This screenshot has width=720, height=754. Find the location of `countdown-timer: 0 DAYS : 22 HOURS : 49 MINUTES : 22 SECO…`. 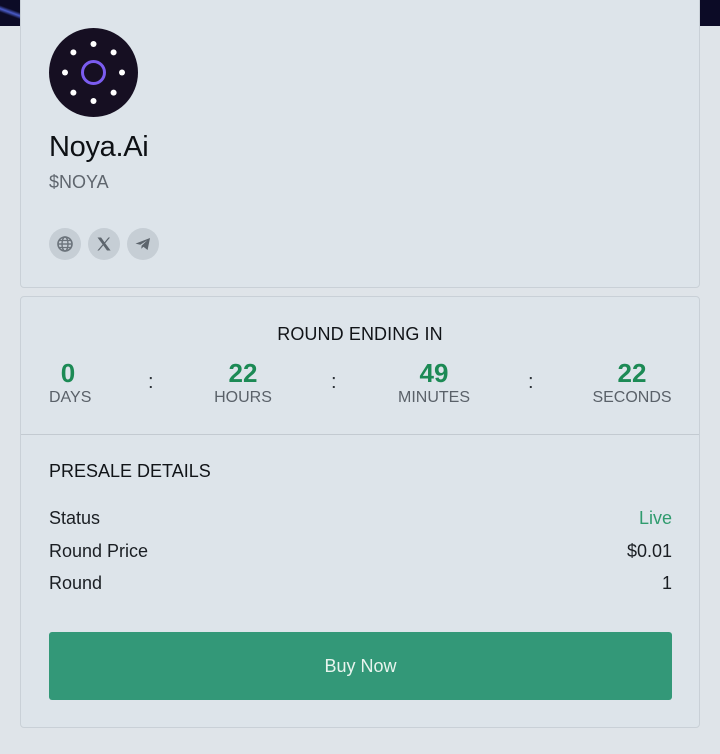

countdown-timer: 0 DAYS : 22 HOURS : 49 MINUTES : 22 SECO… is located at coordinates (360, 382).